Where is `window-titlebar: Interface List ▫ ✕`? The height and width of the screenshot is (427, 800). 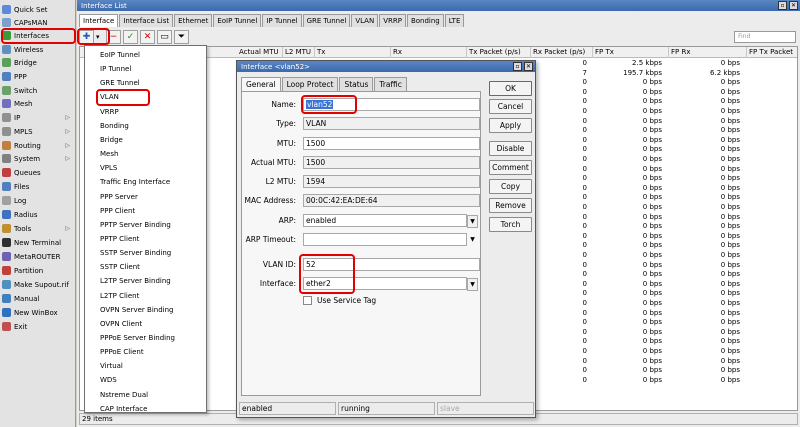
window-titlebar: Interface List ▫ ✕ is located at coordinates (438, 5).